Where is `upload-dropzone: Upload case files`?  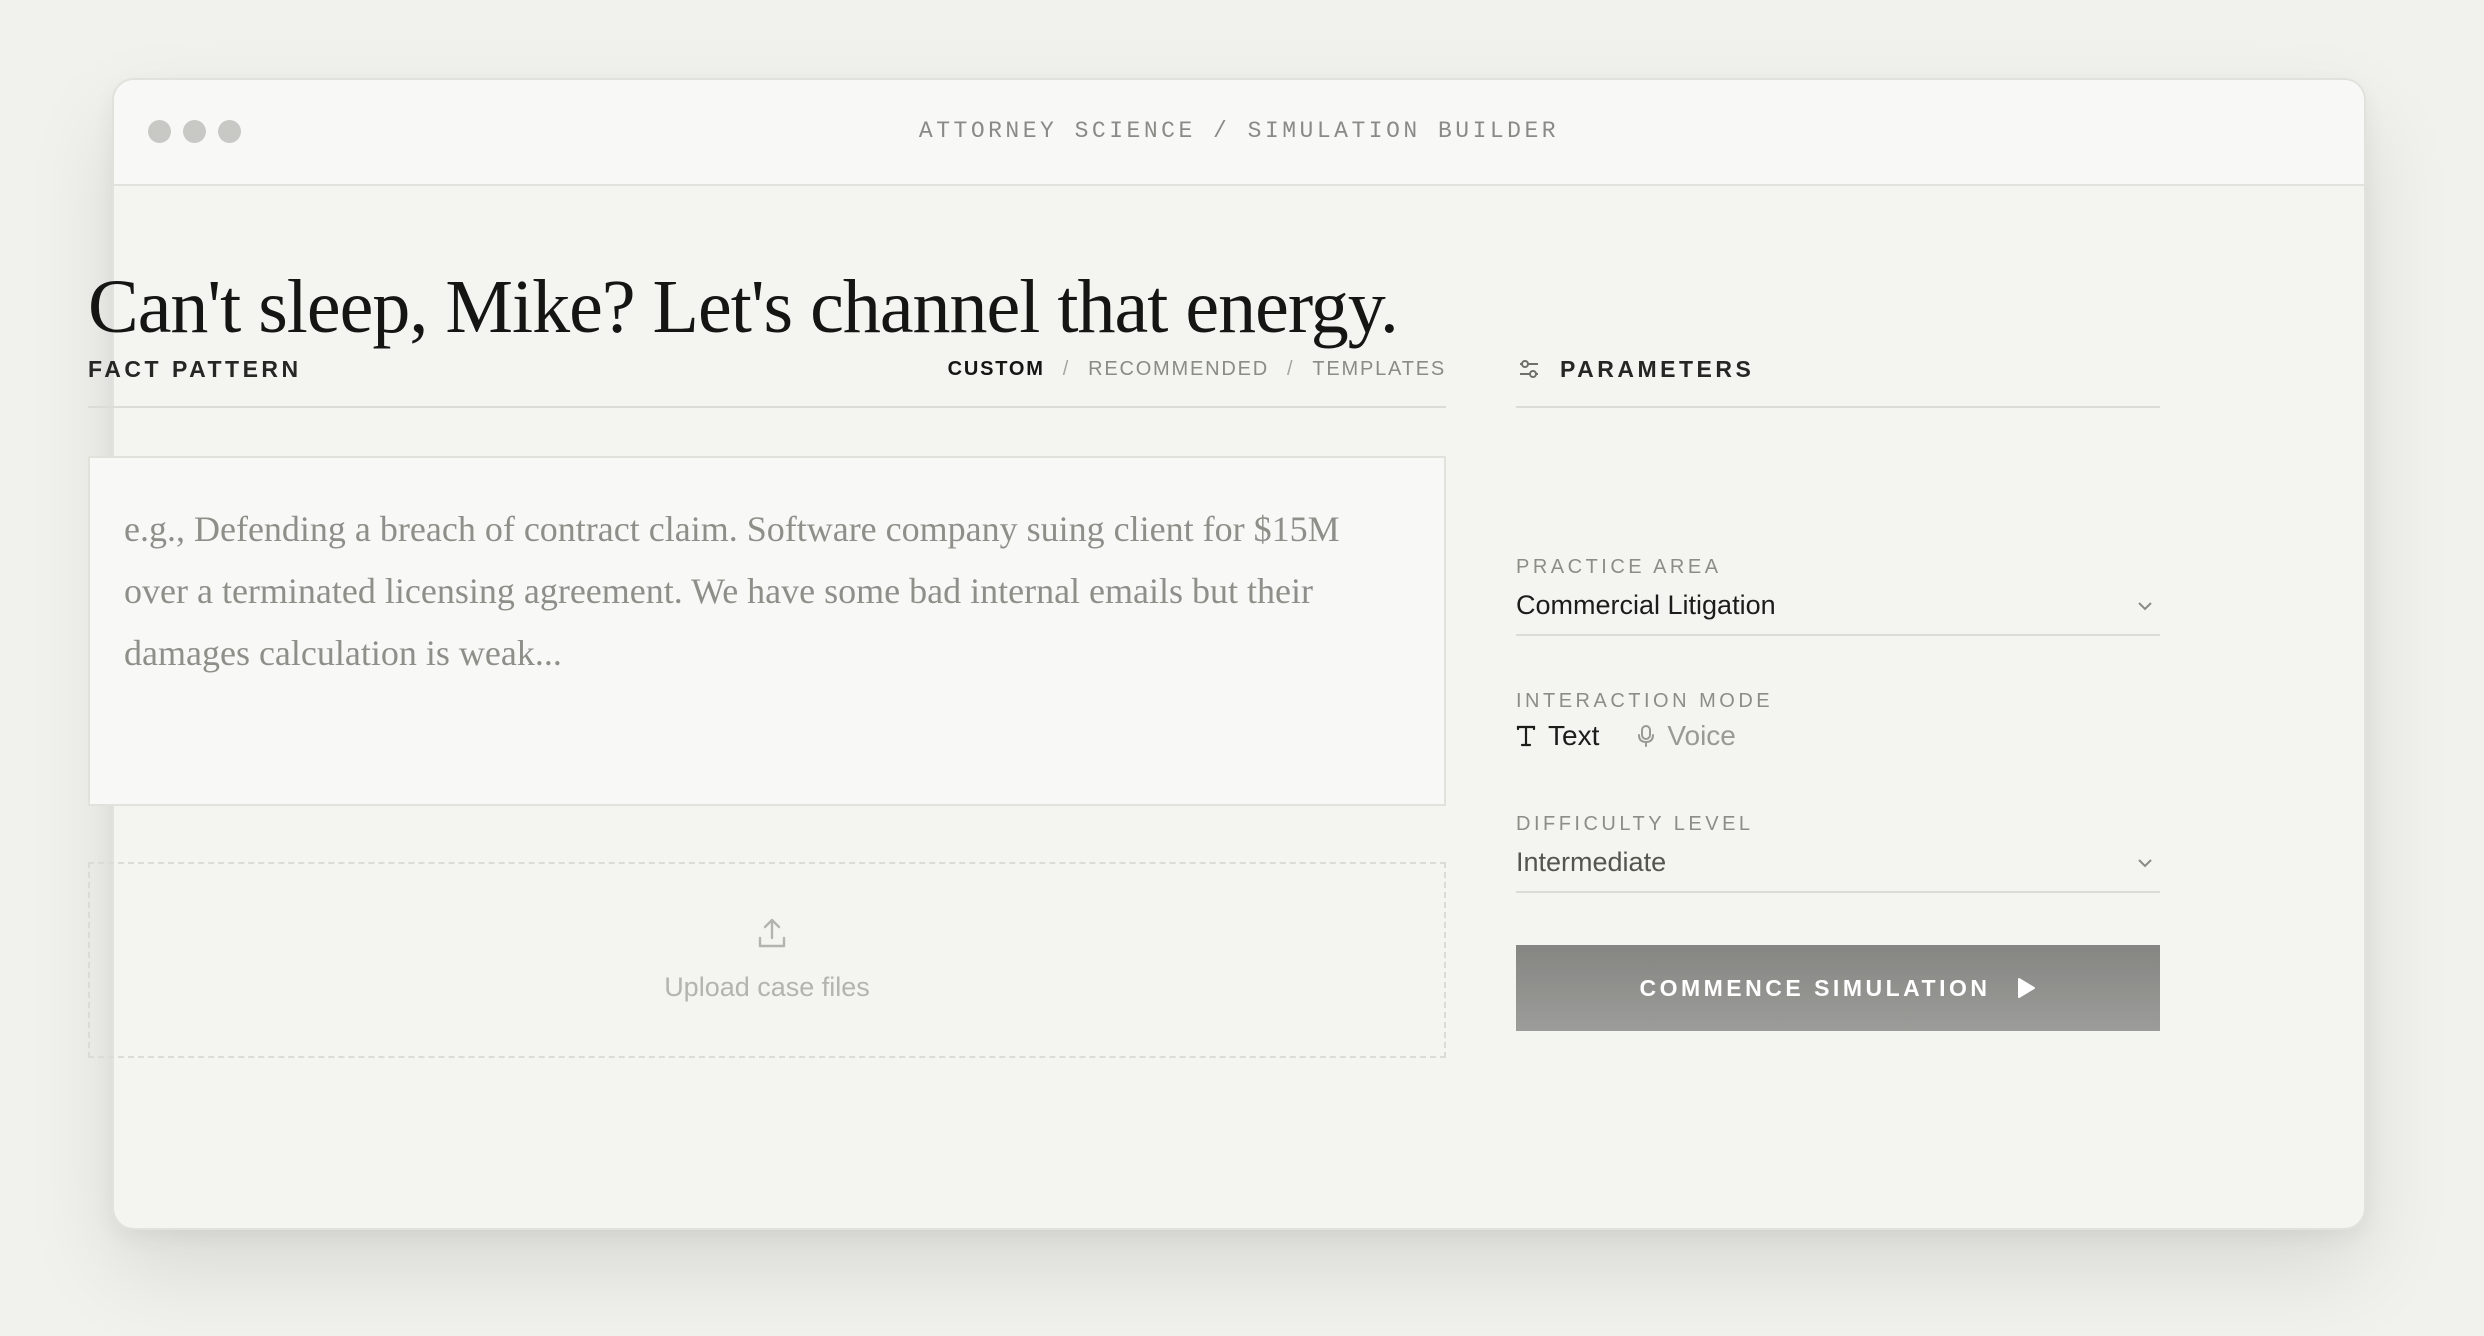 upload-dropzone: Upload case files is located at coordinates (767, 960).